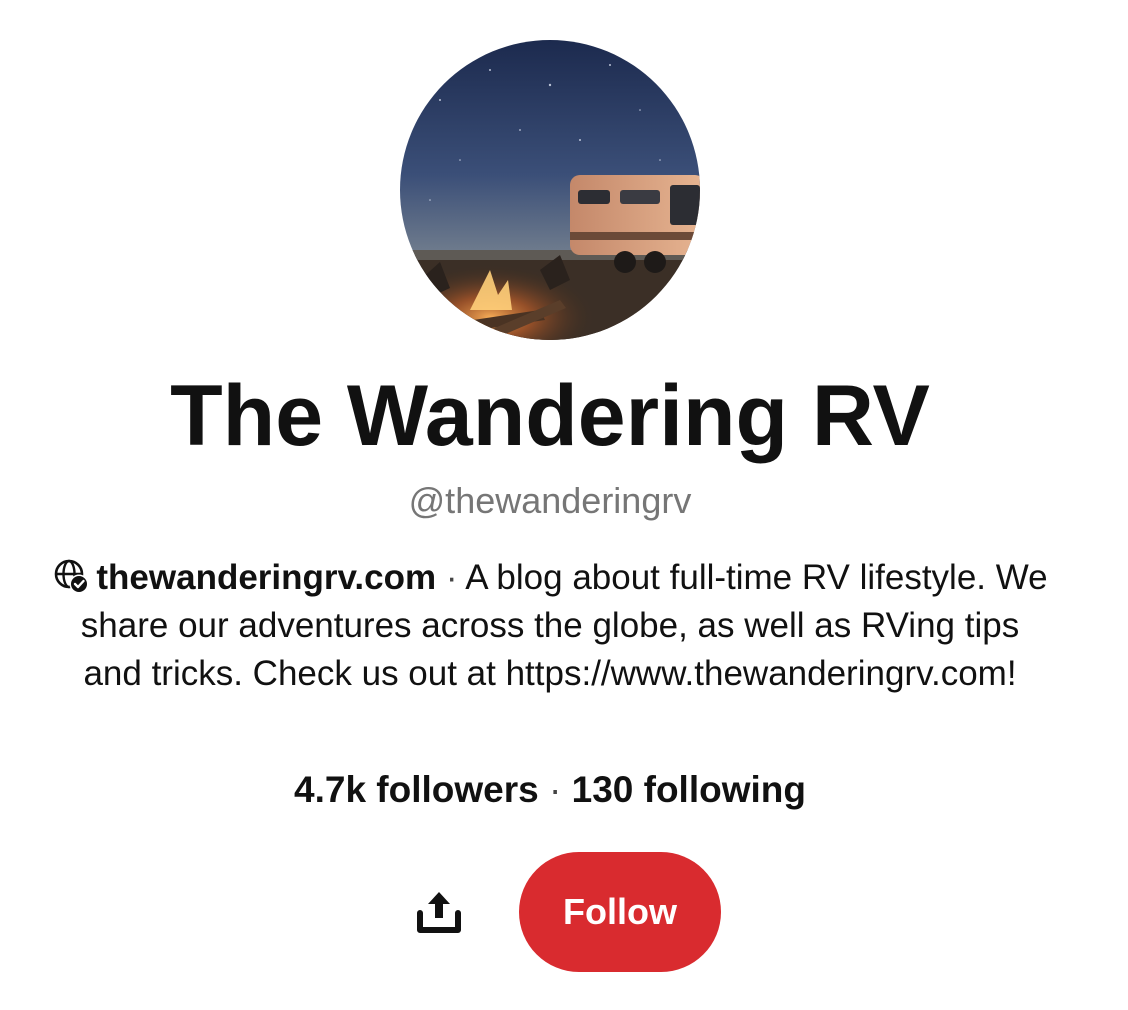 Image resolution: width=1128 pixels, height=1010 pixels. I want to click on profile-actions: Follow, so click(564, 912).